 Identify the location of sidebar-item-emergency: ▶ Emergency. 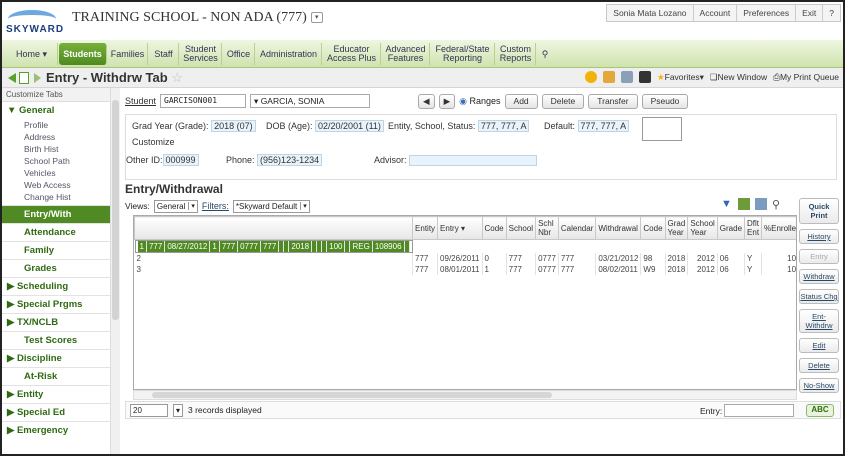
(60, 430).